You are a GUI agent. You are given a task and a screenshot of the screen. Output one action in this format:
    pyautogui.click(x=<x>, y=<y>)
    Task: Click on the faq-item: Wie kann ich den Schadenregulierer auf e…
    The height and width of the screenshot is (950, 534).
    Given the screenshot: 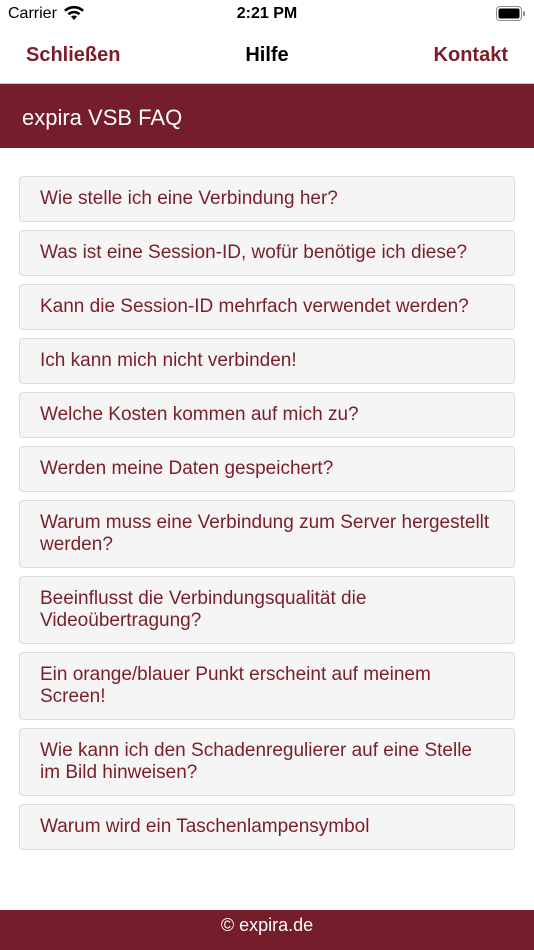 What is the action you would take?
    pyautogui.click(x=267, y=762)
    